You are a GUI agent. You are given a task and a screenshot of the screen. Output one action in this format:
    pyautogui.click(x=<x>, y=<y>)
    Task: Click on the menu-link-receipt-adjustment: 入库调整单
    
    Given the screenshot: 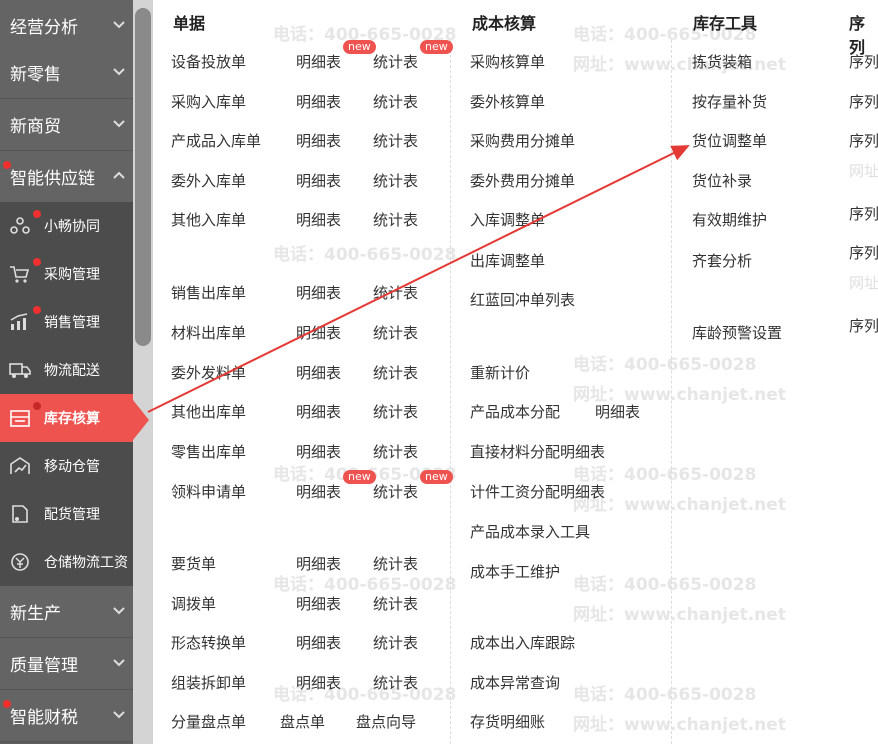 What is the action you would take?
    pyautogui.click(x=507, y=219)
    